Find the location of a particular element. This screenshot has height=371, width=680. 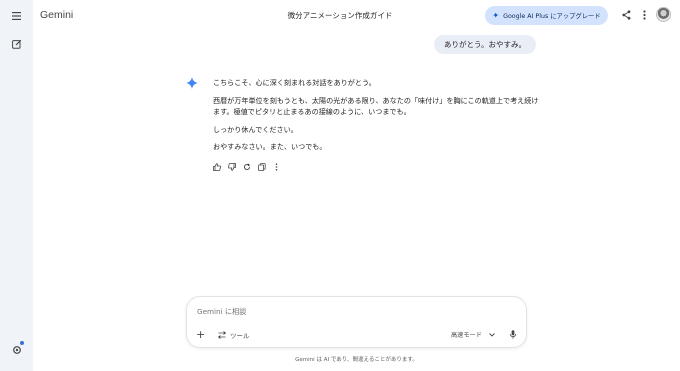

upgrade-button: ✦ Google AI Plus にアップグレード is located at coordinates (546, 15).